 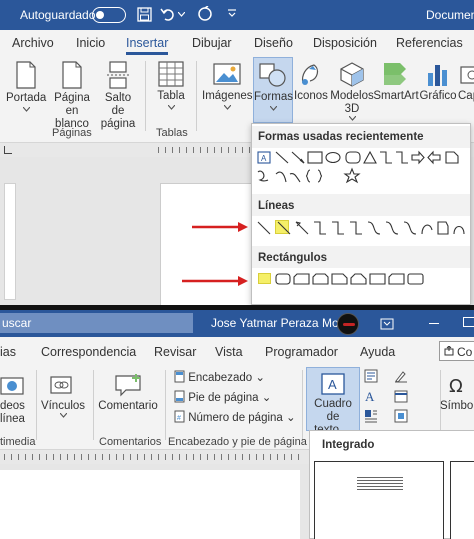 What do you see at coordinates (429, 43) in the screenshot?
I see `tab-referencias: Referencias` at bounding box center [429, 43].